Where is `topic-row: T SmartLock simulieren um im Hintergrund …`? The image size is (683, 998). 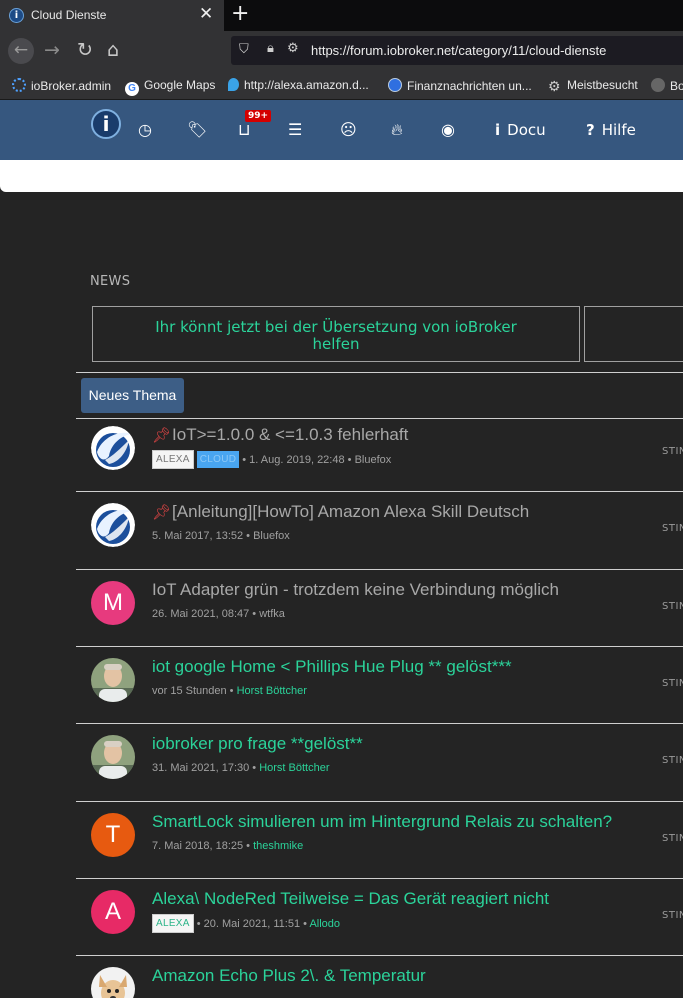
topic-row: T SmartLock simulieren um im Hintergrund … is located at coordinates (379, 843).